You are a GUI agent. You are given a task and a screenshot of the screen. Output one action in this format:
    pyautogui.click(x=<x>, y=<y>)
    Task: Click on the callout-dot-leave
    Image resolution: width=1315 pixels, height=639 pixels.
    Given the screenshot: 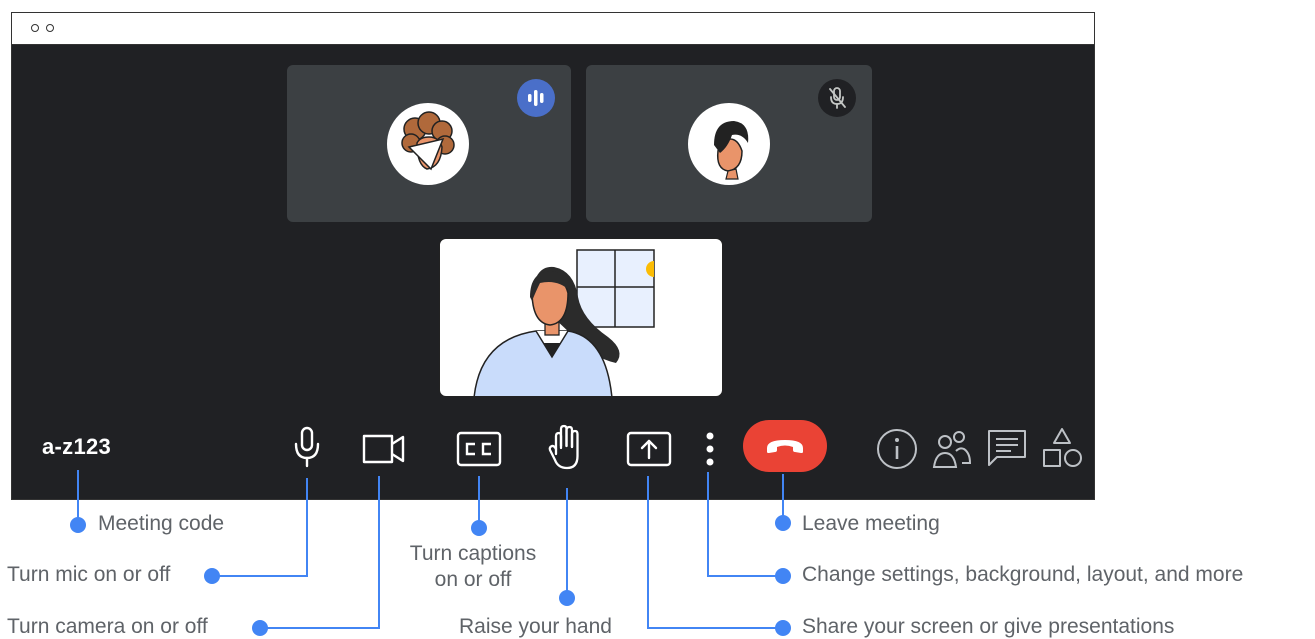 What is the action you would take?
    pyautogui.click(x=783, y=523)
    